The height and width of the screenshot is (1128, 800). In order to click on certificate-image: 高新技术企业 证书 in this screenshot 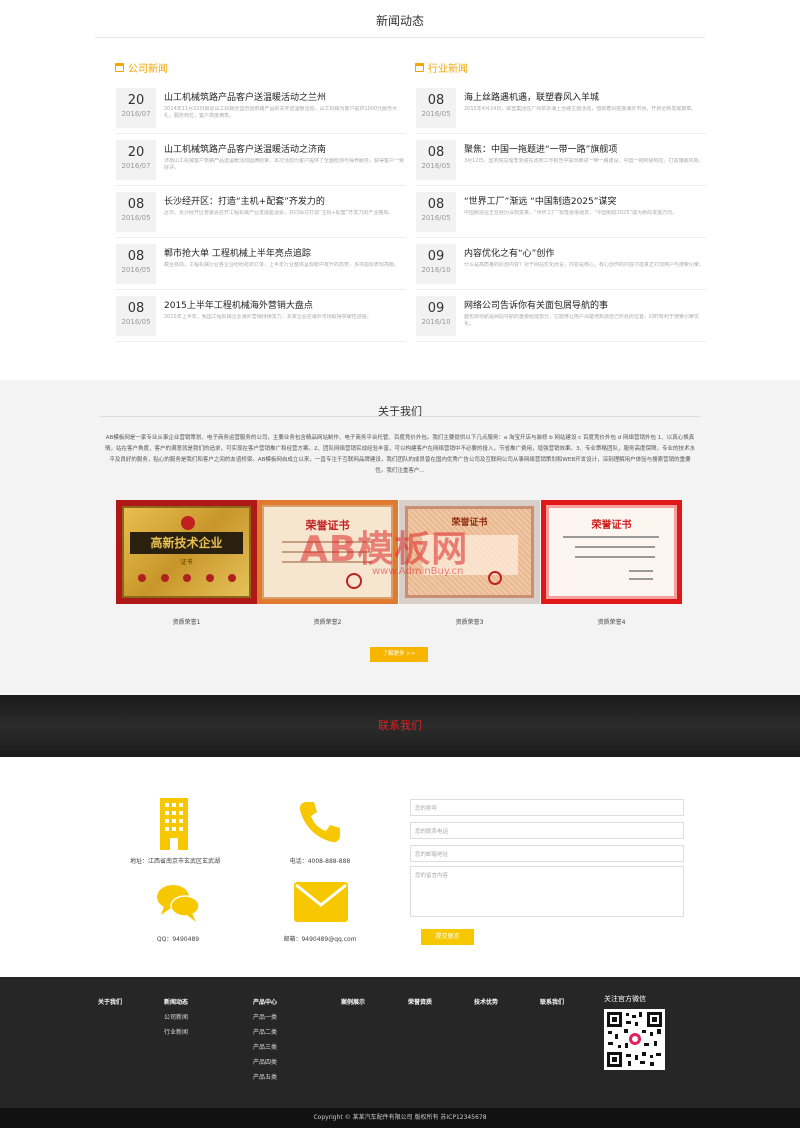, I will do `click(186, 552)`.